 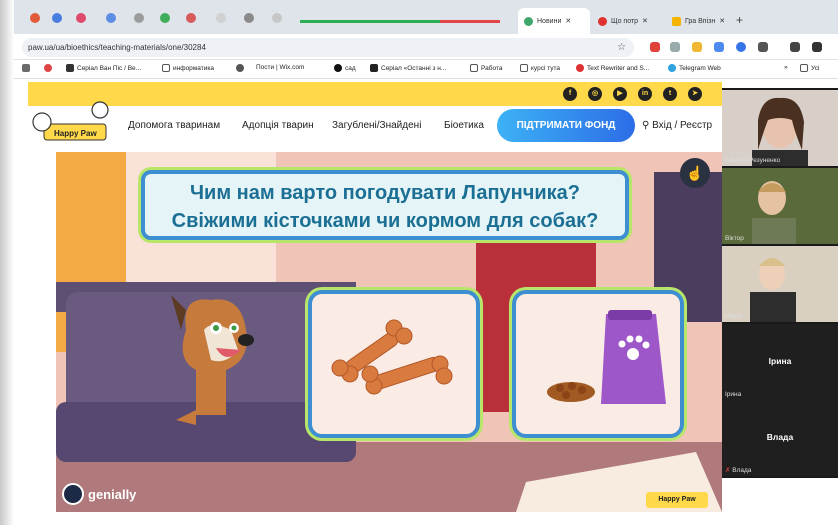 I want to click on question-line-1: Чим нам варто погодувати Лапунчика?, so click(x=385, y=193).